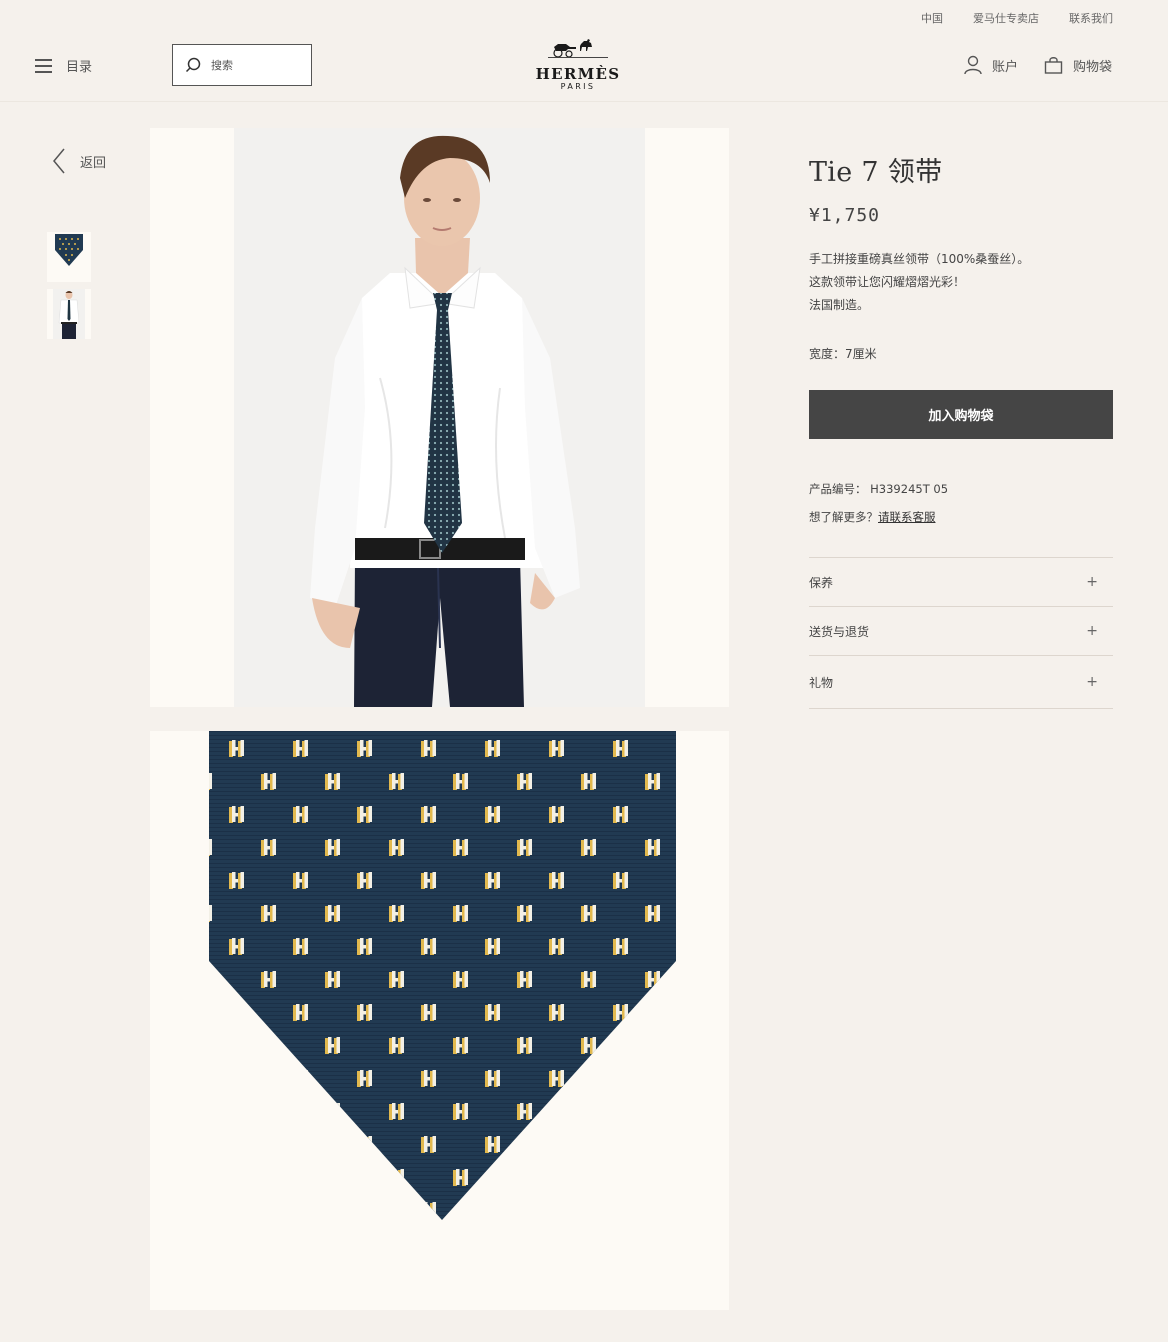  Describe the element at coordinates (43, 66) in the screenshot. I see `hamburger-icon` at that location.